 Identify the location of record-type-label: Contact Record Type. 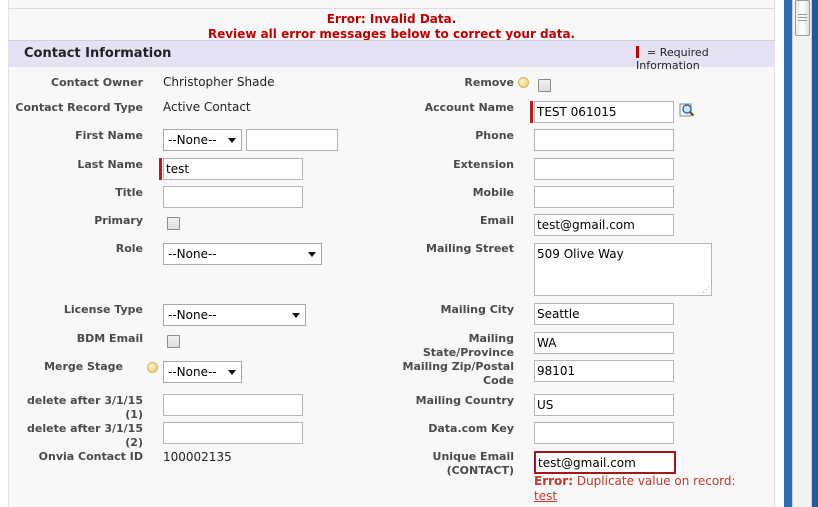
(79, 107).